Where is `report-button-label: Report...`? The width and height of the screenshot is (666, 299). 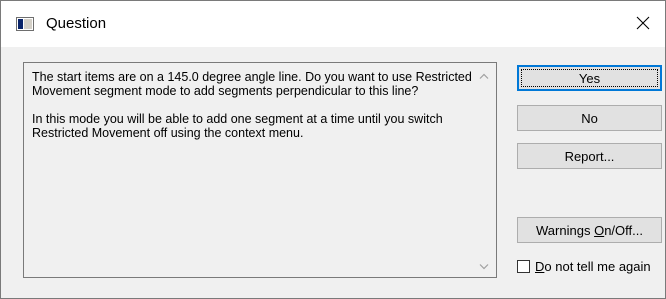 report-button-label: Report... is located at coordinates (589, 156).